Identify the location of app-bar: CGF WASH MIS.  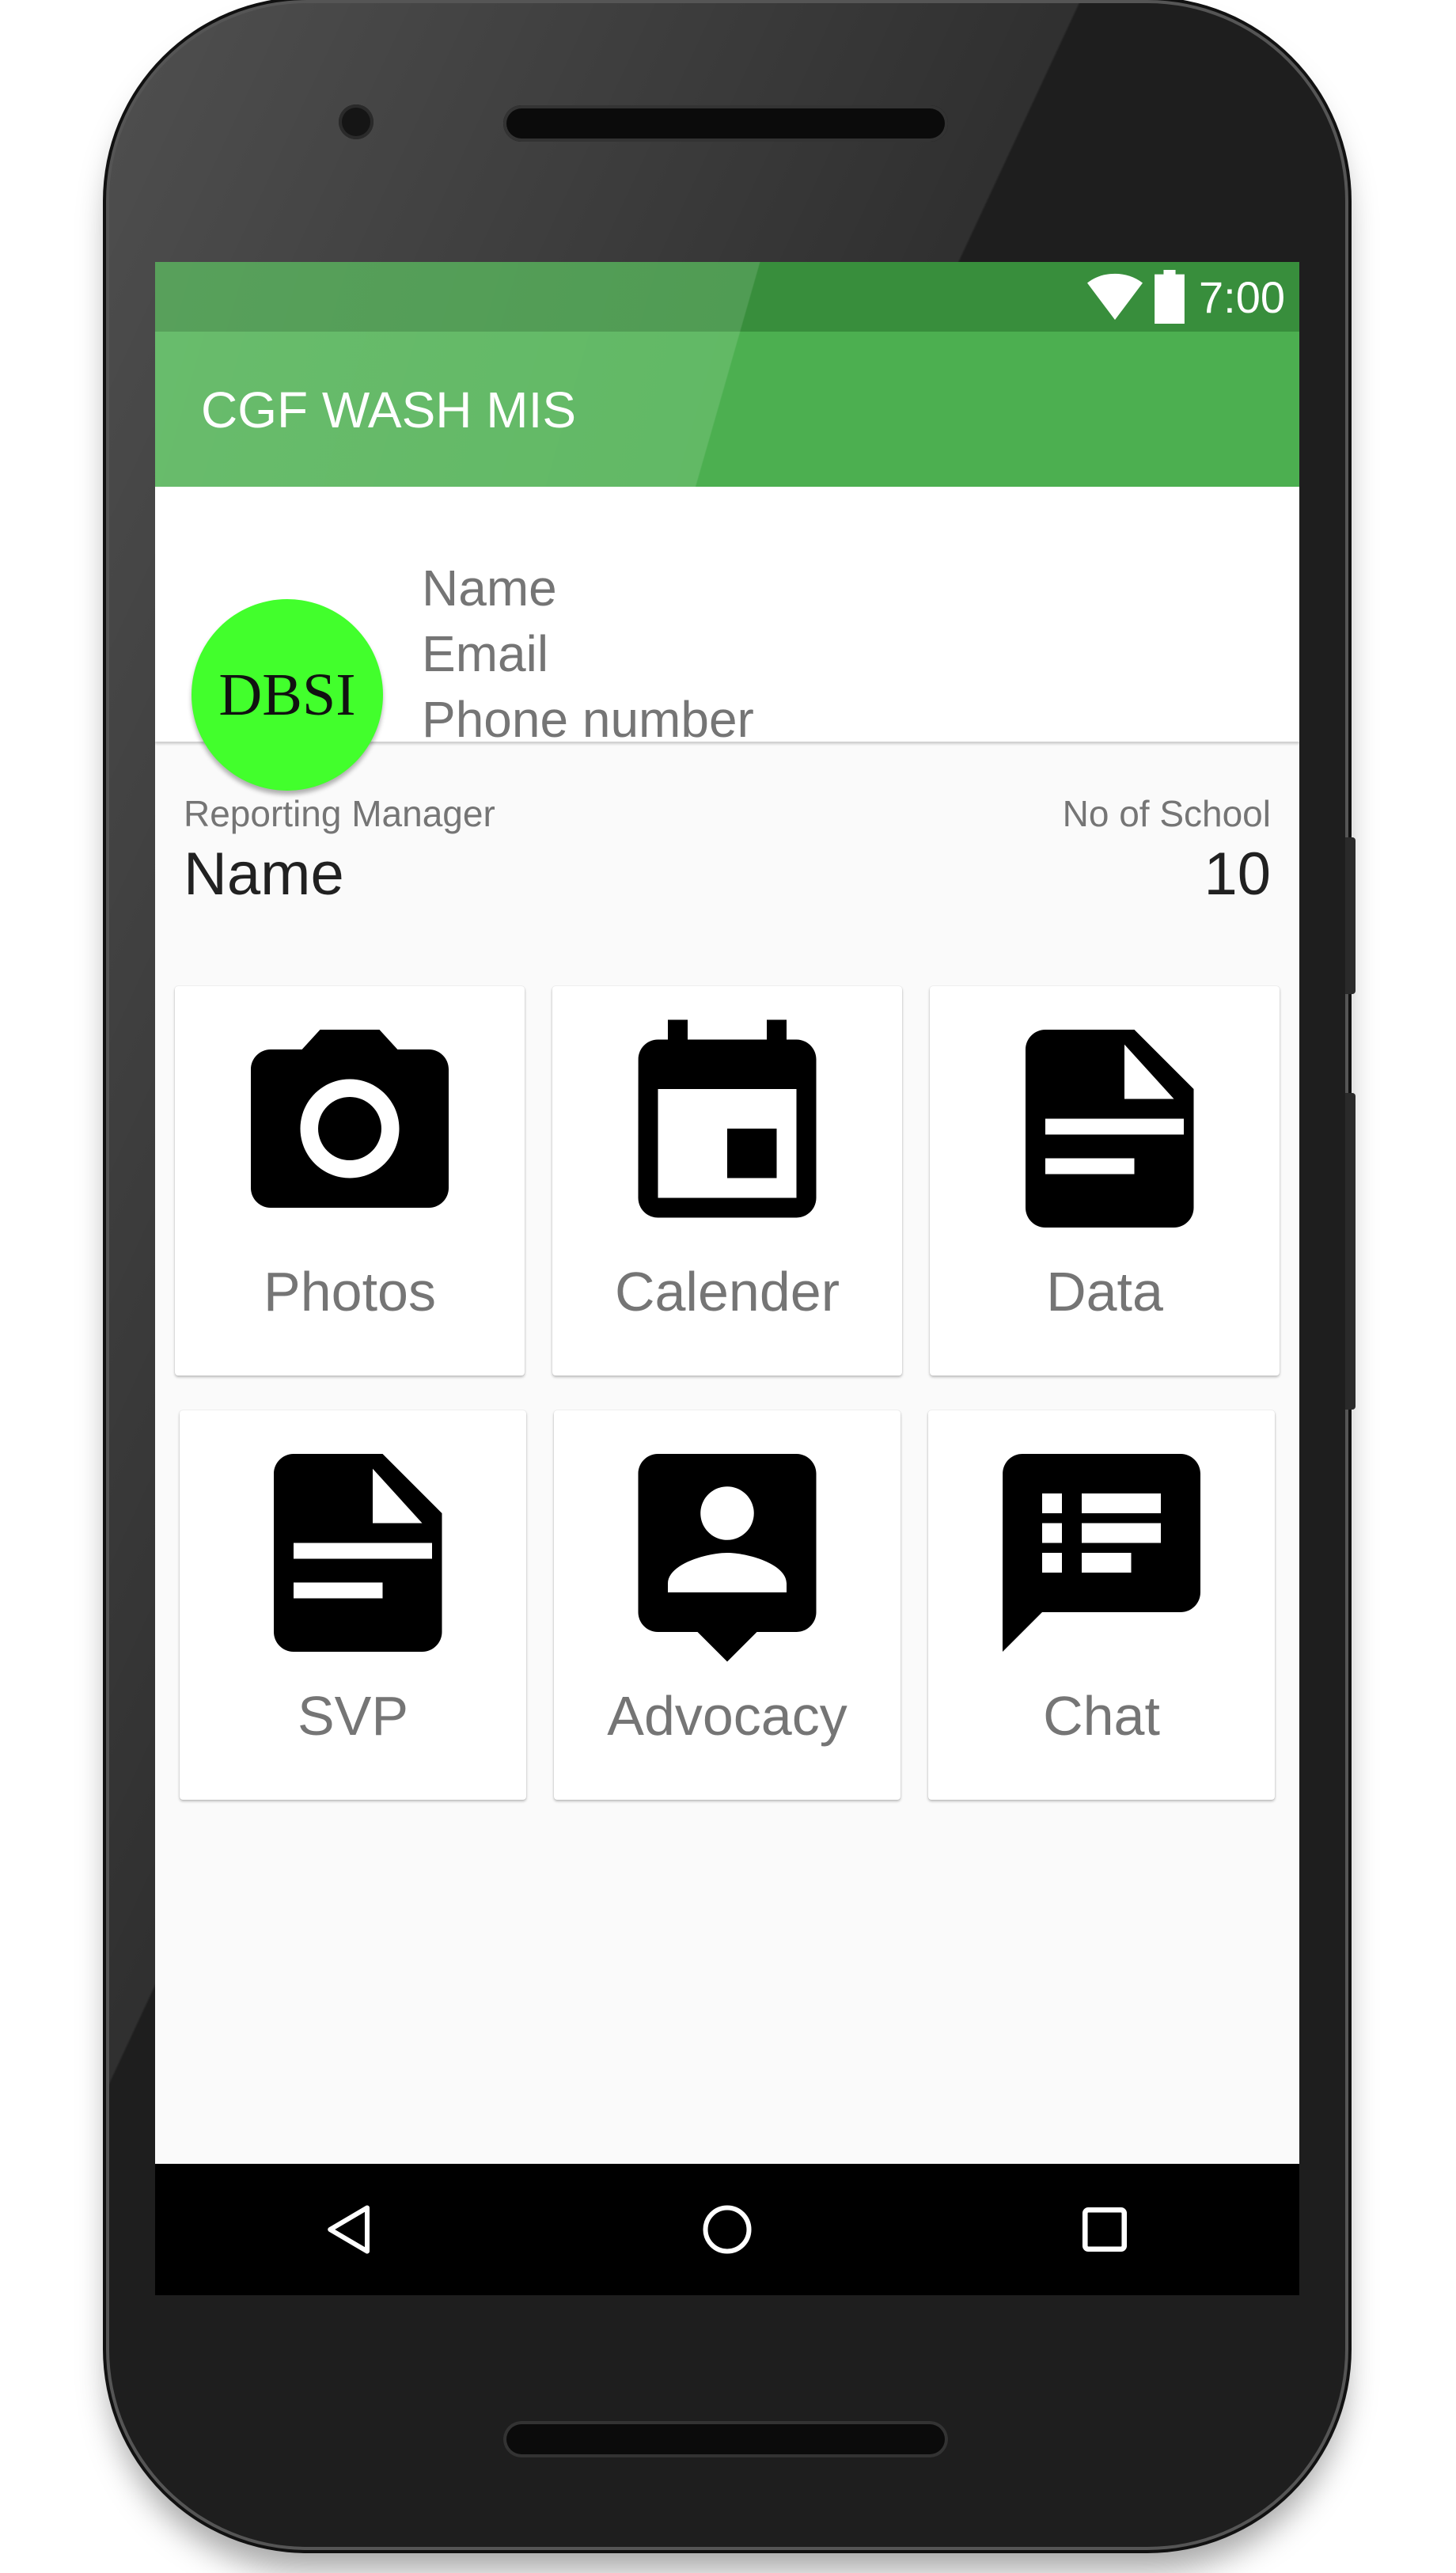
(727, 409).